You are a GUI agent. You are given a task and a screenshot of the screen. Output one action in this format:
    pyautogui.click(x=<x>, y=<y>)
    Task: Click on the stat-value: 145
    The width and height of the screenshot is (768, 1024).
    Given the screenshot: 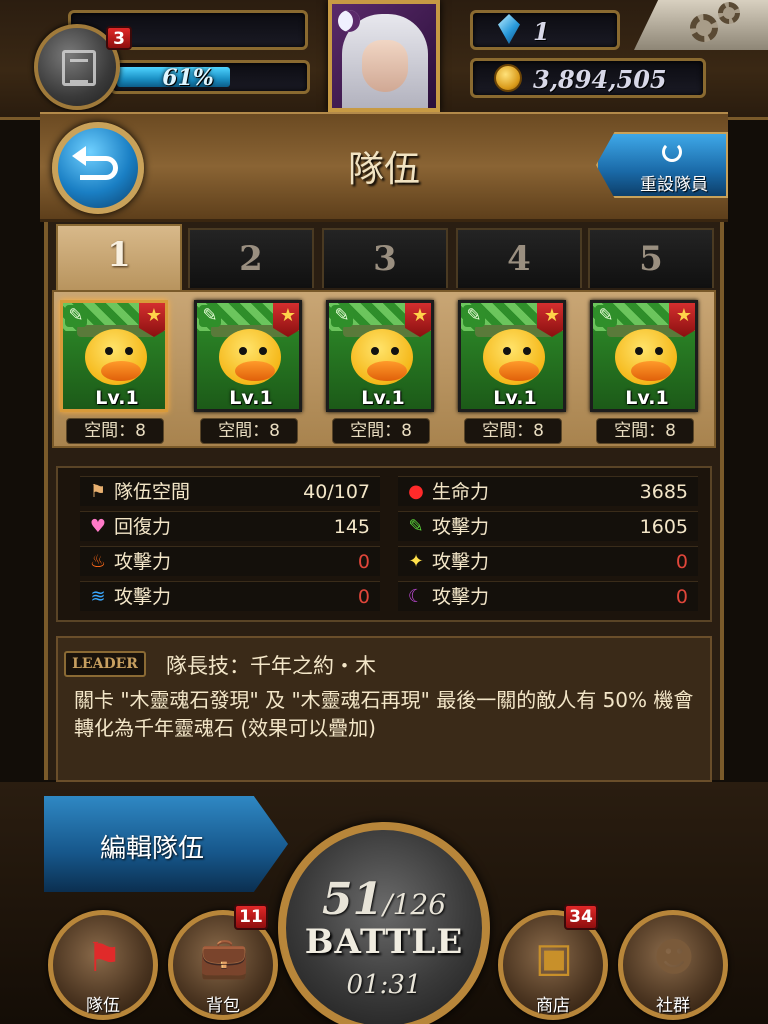 What is the action you would take?
    pyautogui.click(x=351, y=527)
    